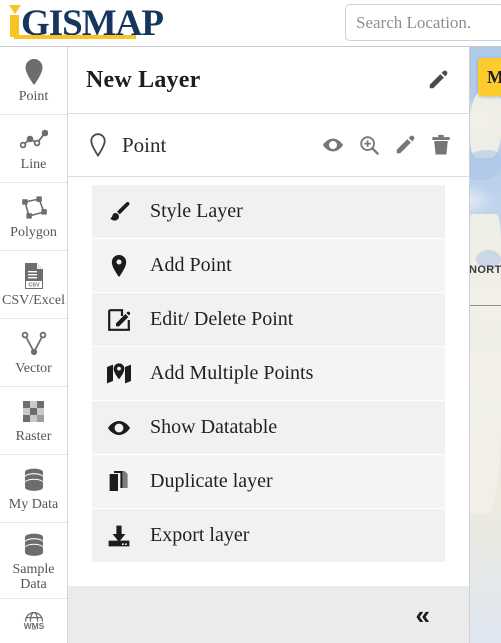 The height and width of the screenshot is (643, 501). Describe the element at coordinates (369, 145) in the screenshot. I see `magnifier-plus-icon` at that location.